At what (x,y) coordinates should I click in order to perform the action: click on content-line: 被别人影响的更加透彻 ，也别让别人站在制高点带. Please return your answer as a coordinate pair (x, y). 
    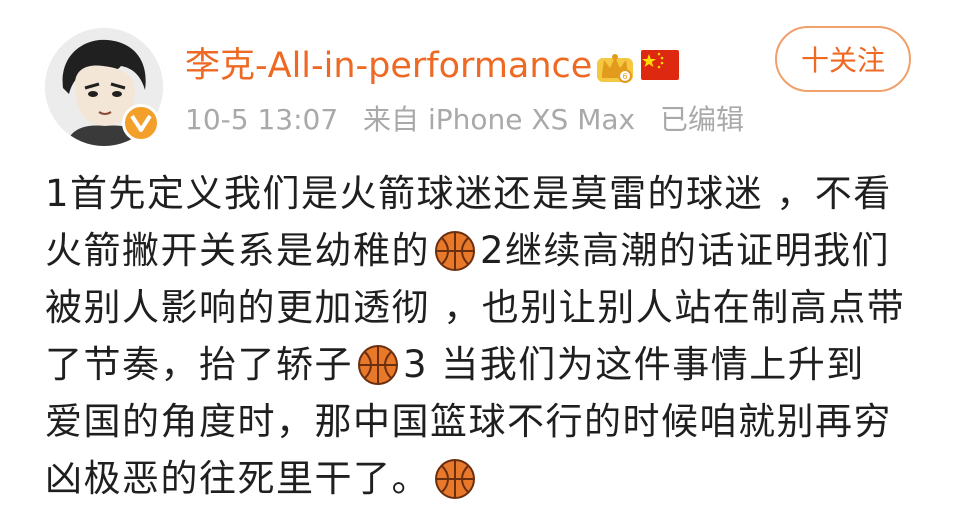
    Looking at the image, I should click on (495, 307).